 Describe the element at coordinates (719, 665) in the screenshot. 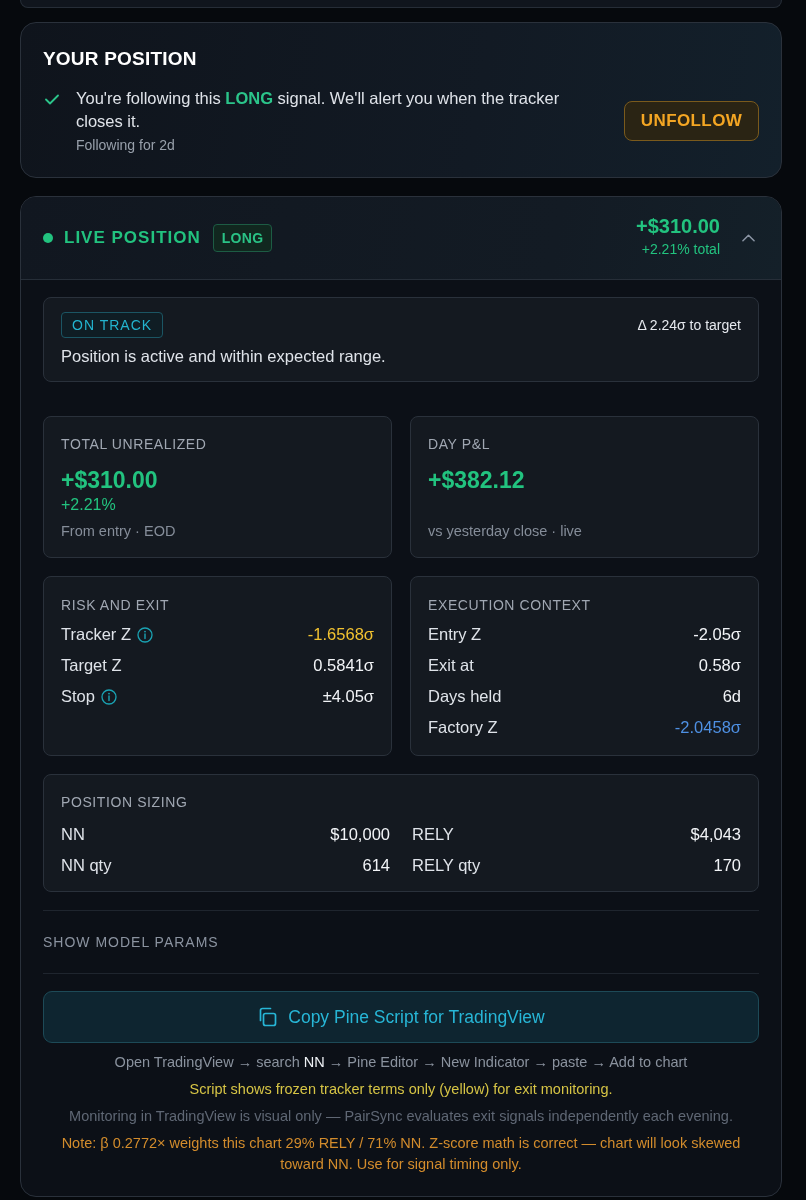

I see `stat-value: 0.58σ` at that location.